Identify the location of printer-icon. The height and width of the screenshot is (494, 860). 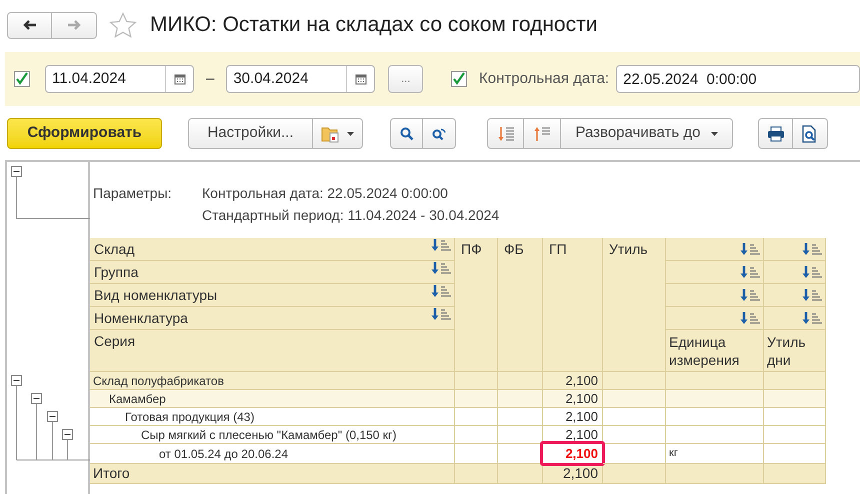
(775, 134).